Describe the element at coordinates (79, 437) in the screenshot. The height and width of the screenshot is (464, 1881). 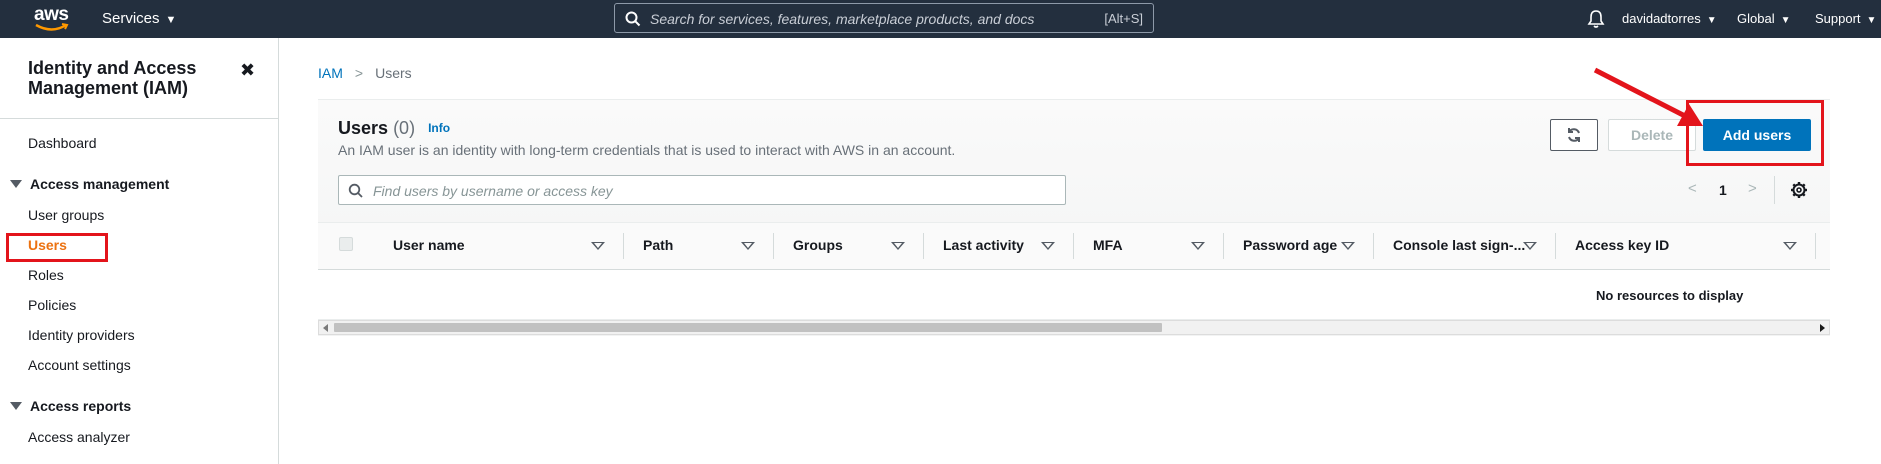
I see `sidebar-item-access-analyzer: Access analyzer` at that location.